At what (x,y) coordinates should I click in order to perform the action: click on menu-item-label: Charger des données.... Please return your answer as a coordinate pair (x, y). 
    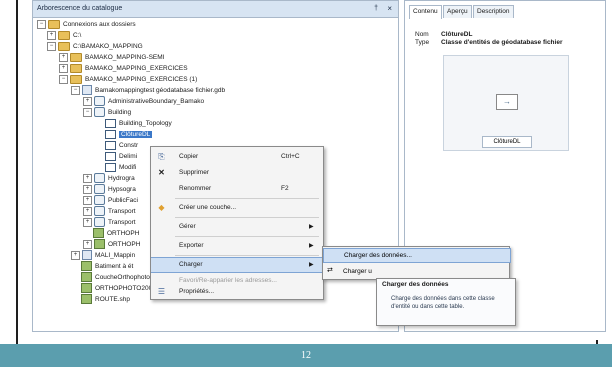
    Looking at the image, I should click on (378, 255).